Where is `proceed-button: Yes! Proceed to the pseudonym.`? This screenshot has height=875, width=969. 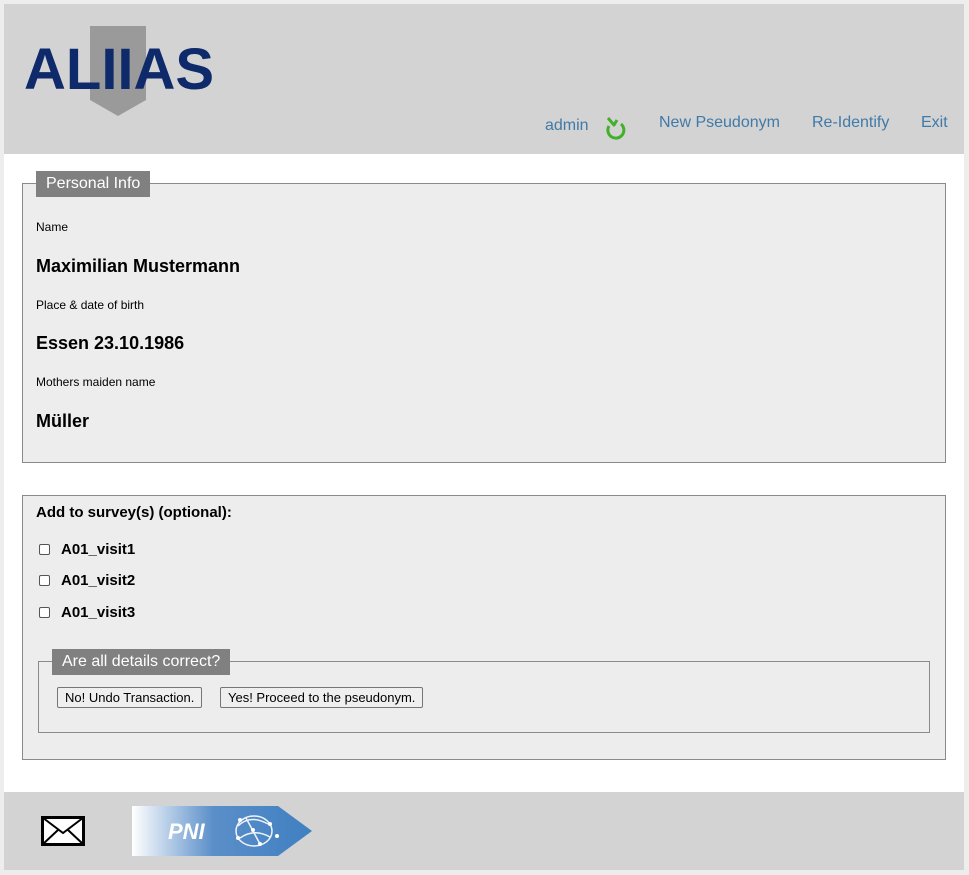 proceed-button: Yes! Proceed to the pseudonym. is located at coordinates (322, 697).